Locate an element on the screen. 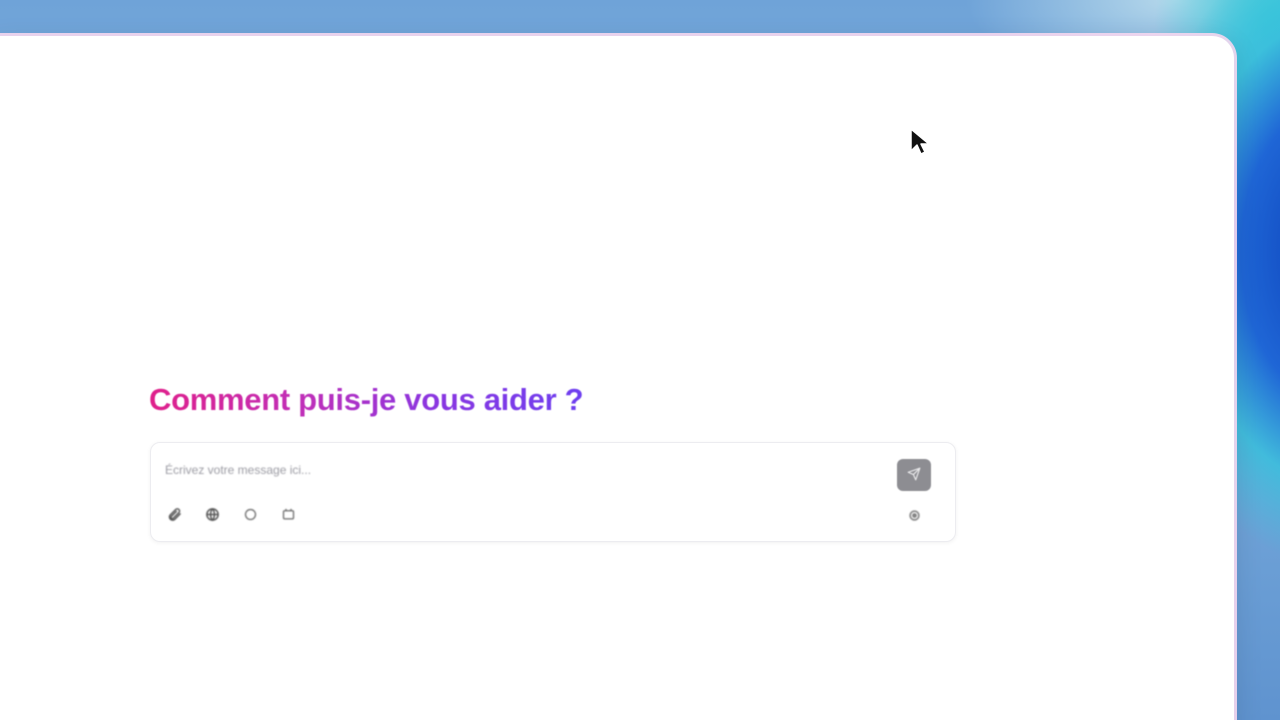 The height and width of the screenshot is (720, 1280). paperclip-icon is located at coordinates (174, 516).